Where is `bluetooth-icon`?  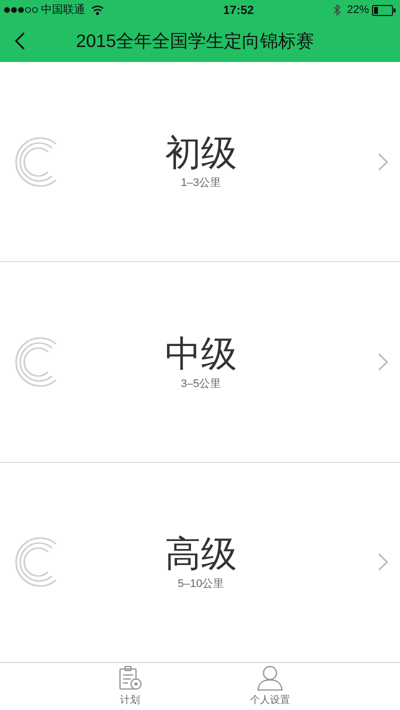
bluetooth-icon is located at coordinates (336, 10).